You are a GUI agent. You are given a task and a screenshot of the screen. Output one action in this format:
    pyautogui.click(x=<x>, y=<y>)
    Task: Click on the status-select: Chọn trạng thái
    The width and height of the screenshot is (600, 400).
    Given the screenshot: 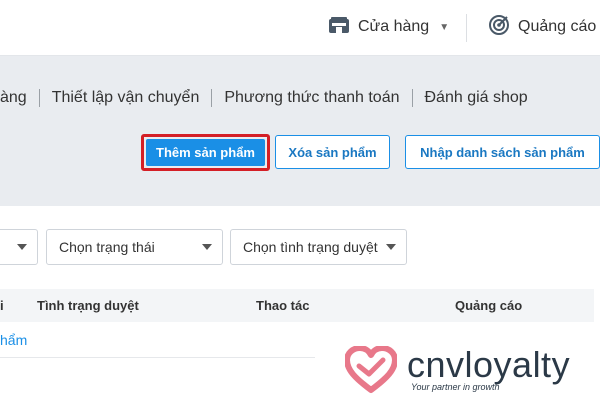 What is the action you would take?
    pyautogui.click(x=134, y=247)
    